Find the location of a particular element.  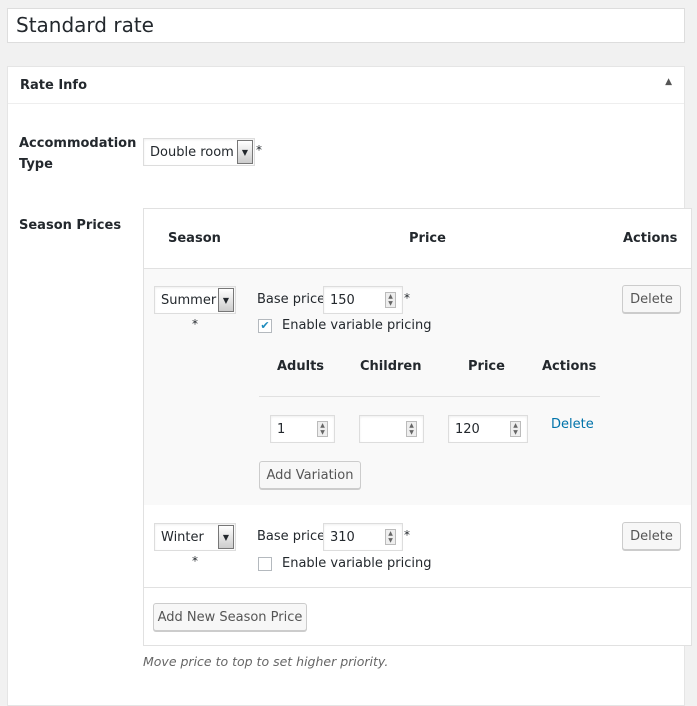

selected-value: Summer is located at coordinates (189, 300).